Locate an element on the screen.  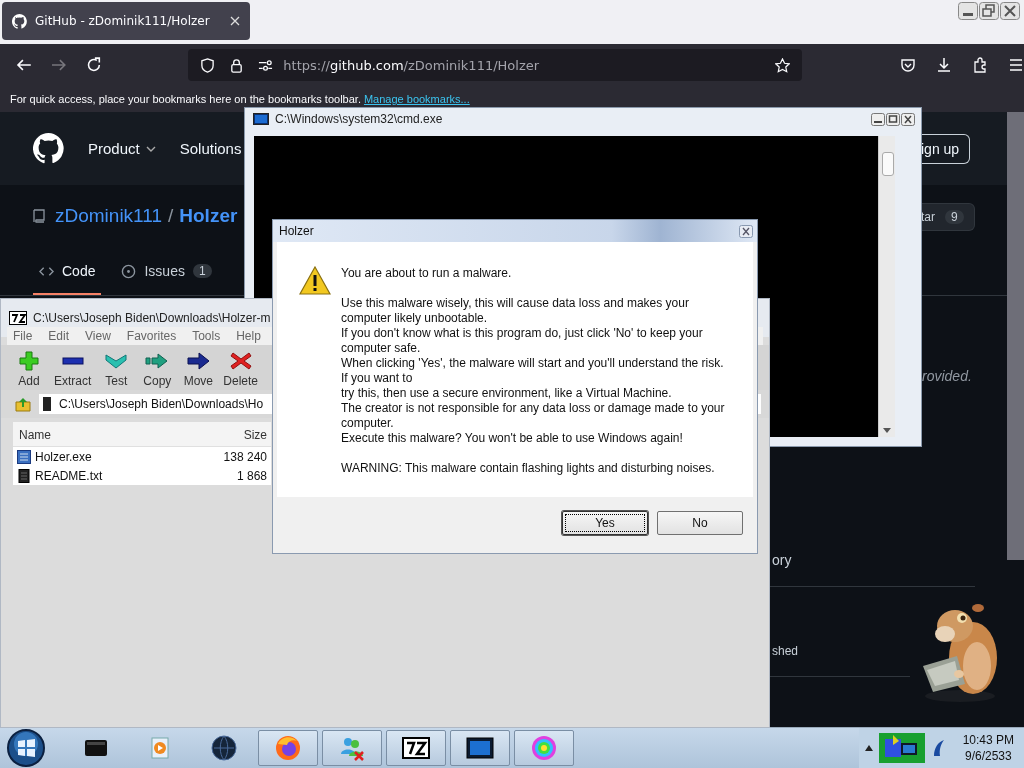
nav-link: Product is located at coordinates (122, 148).